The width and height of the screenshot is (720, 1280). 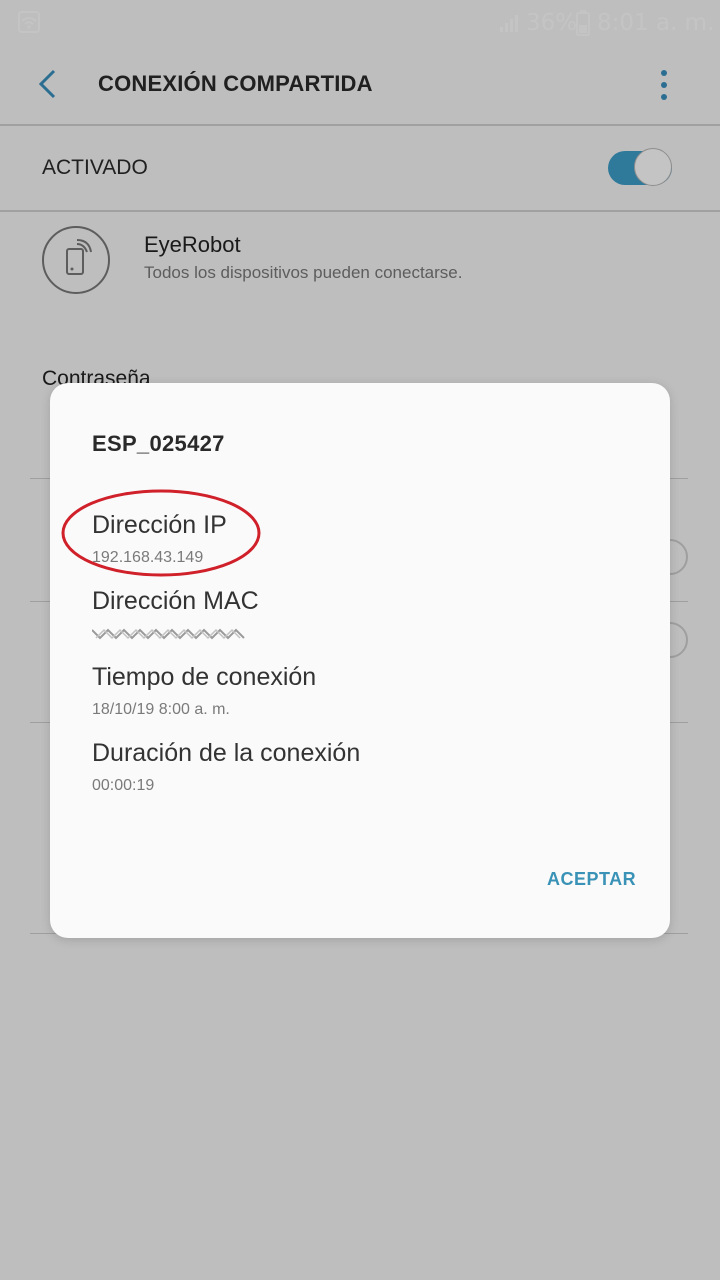 What do you see at coordinates (226, 753) in the screenshot?
I see `connection-duration-label: Duración de la conexión` at bounding box center [226, 753].